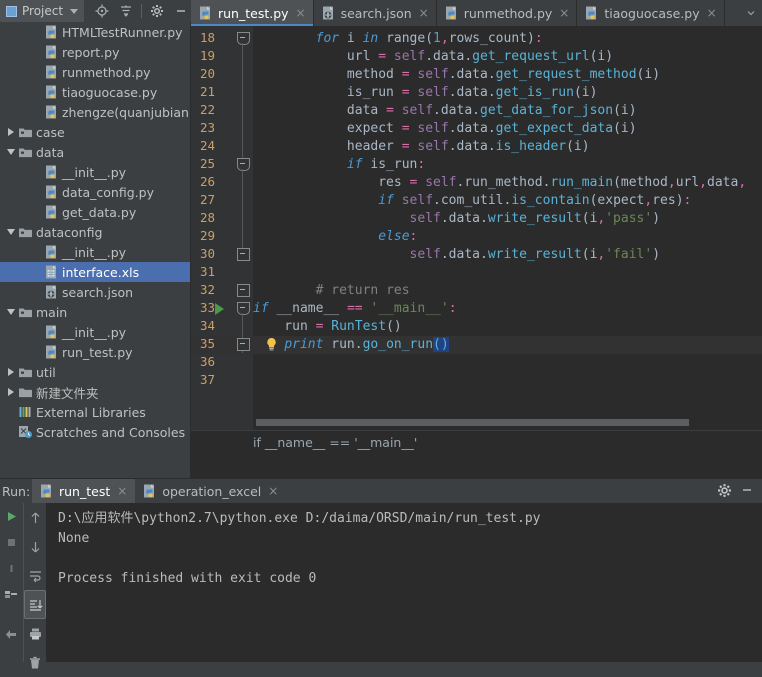  What do you see at coordinates (751, 13) in the screenshot?
I see `tab-list-chevron-icon` at bounding box center [751, 13].